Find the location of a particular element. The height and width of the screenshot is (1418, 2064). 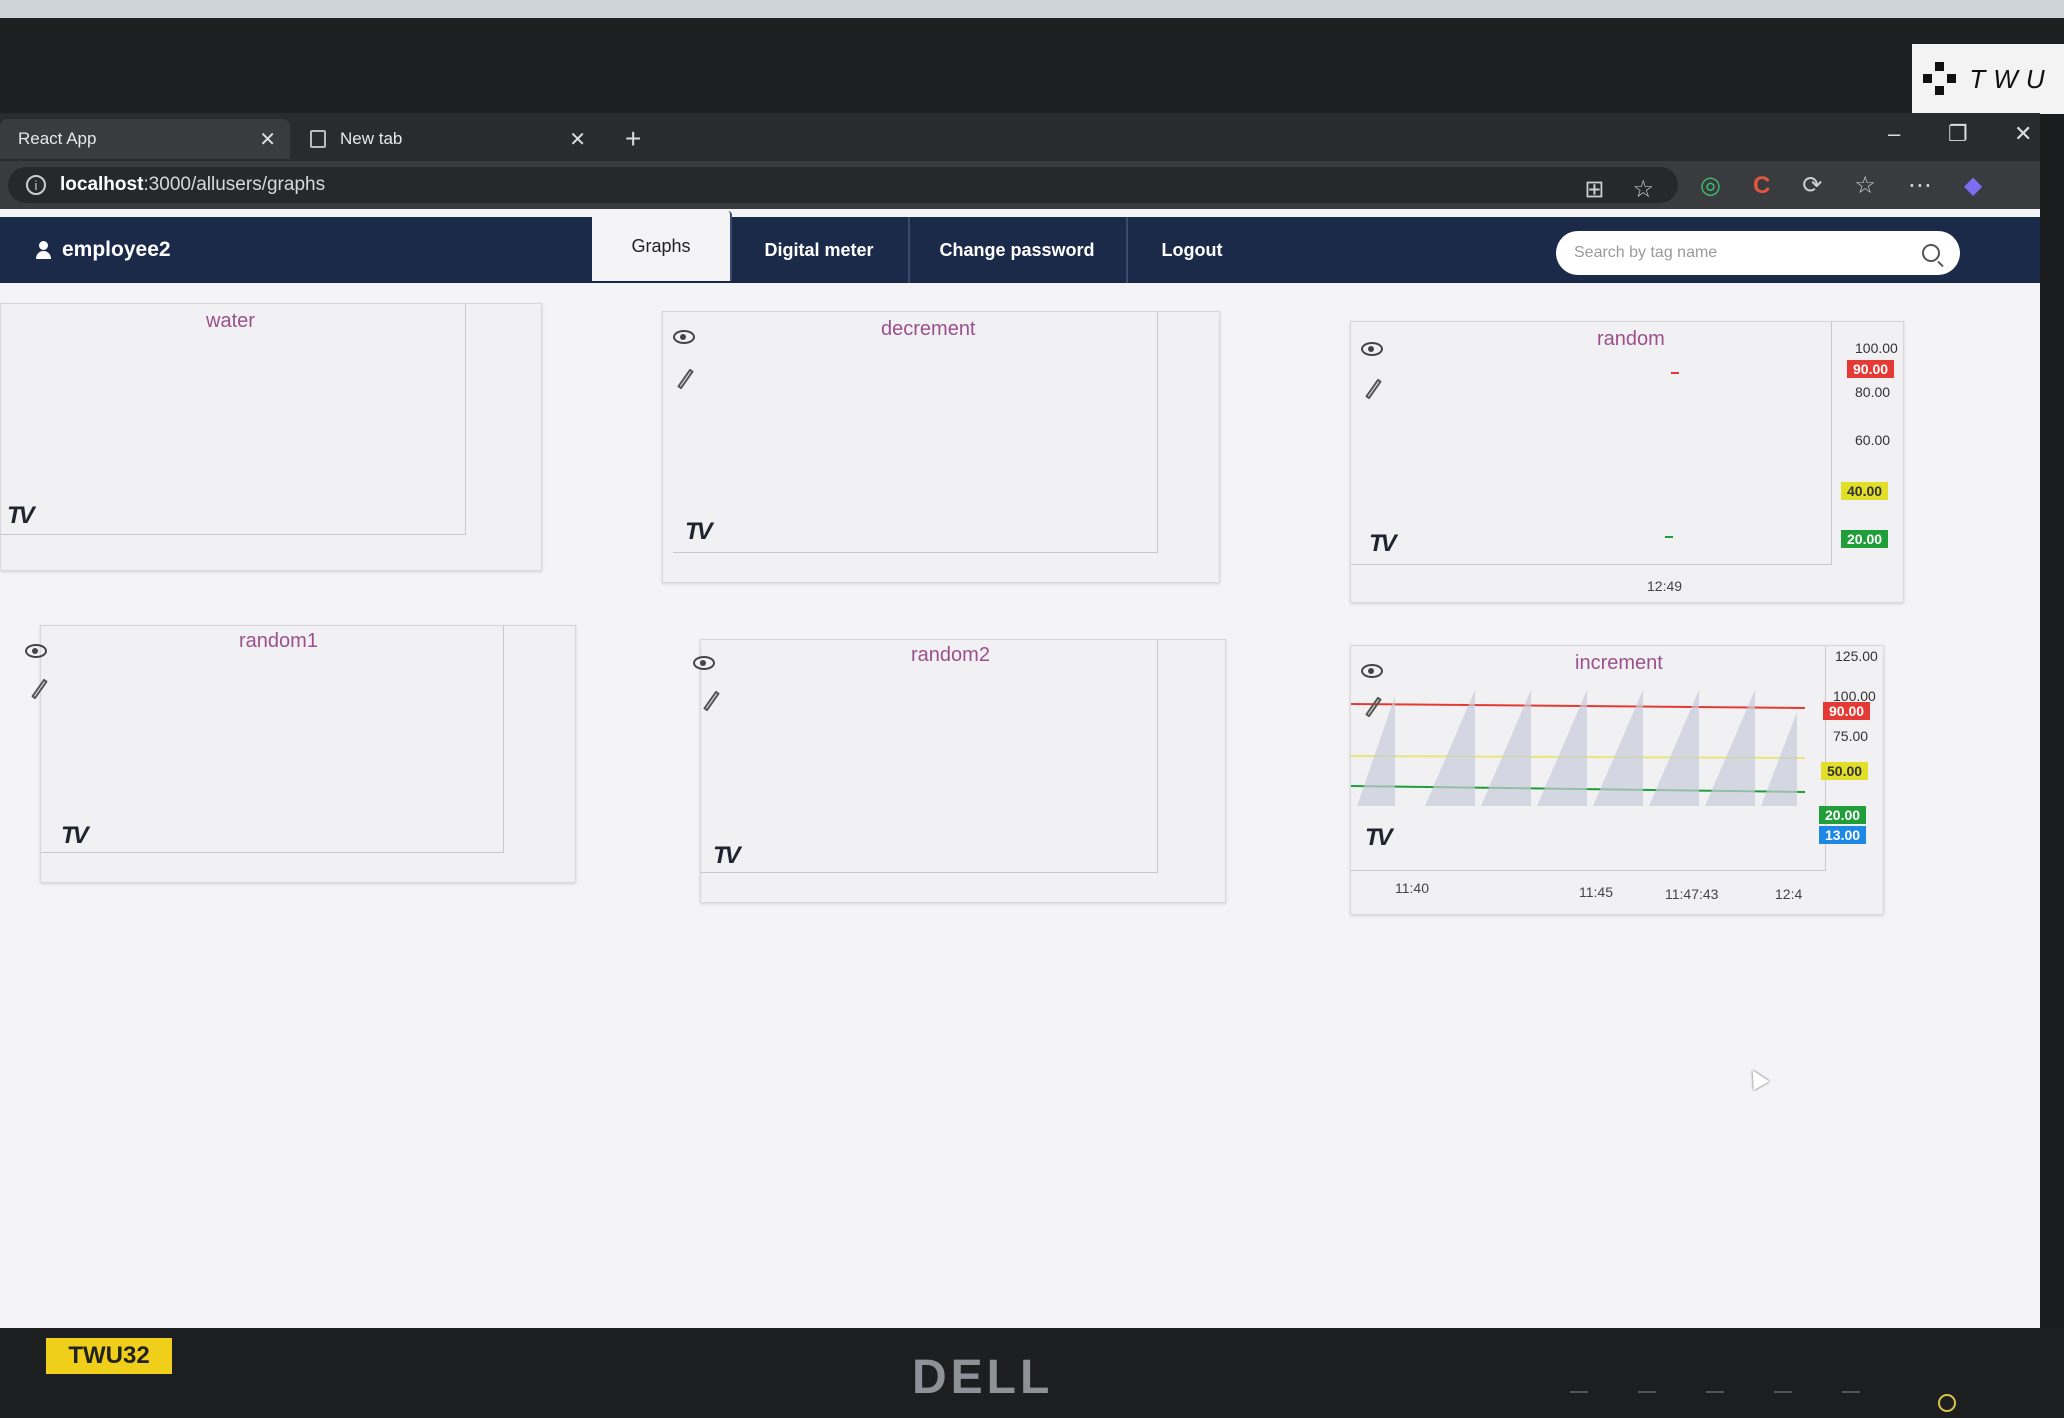

browser-extensions: ◎ C ⟳ ☆ ⋯ ◆ is located at coordinates (1841, 185).